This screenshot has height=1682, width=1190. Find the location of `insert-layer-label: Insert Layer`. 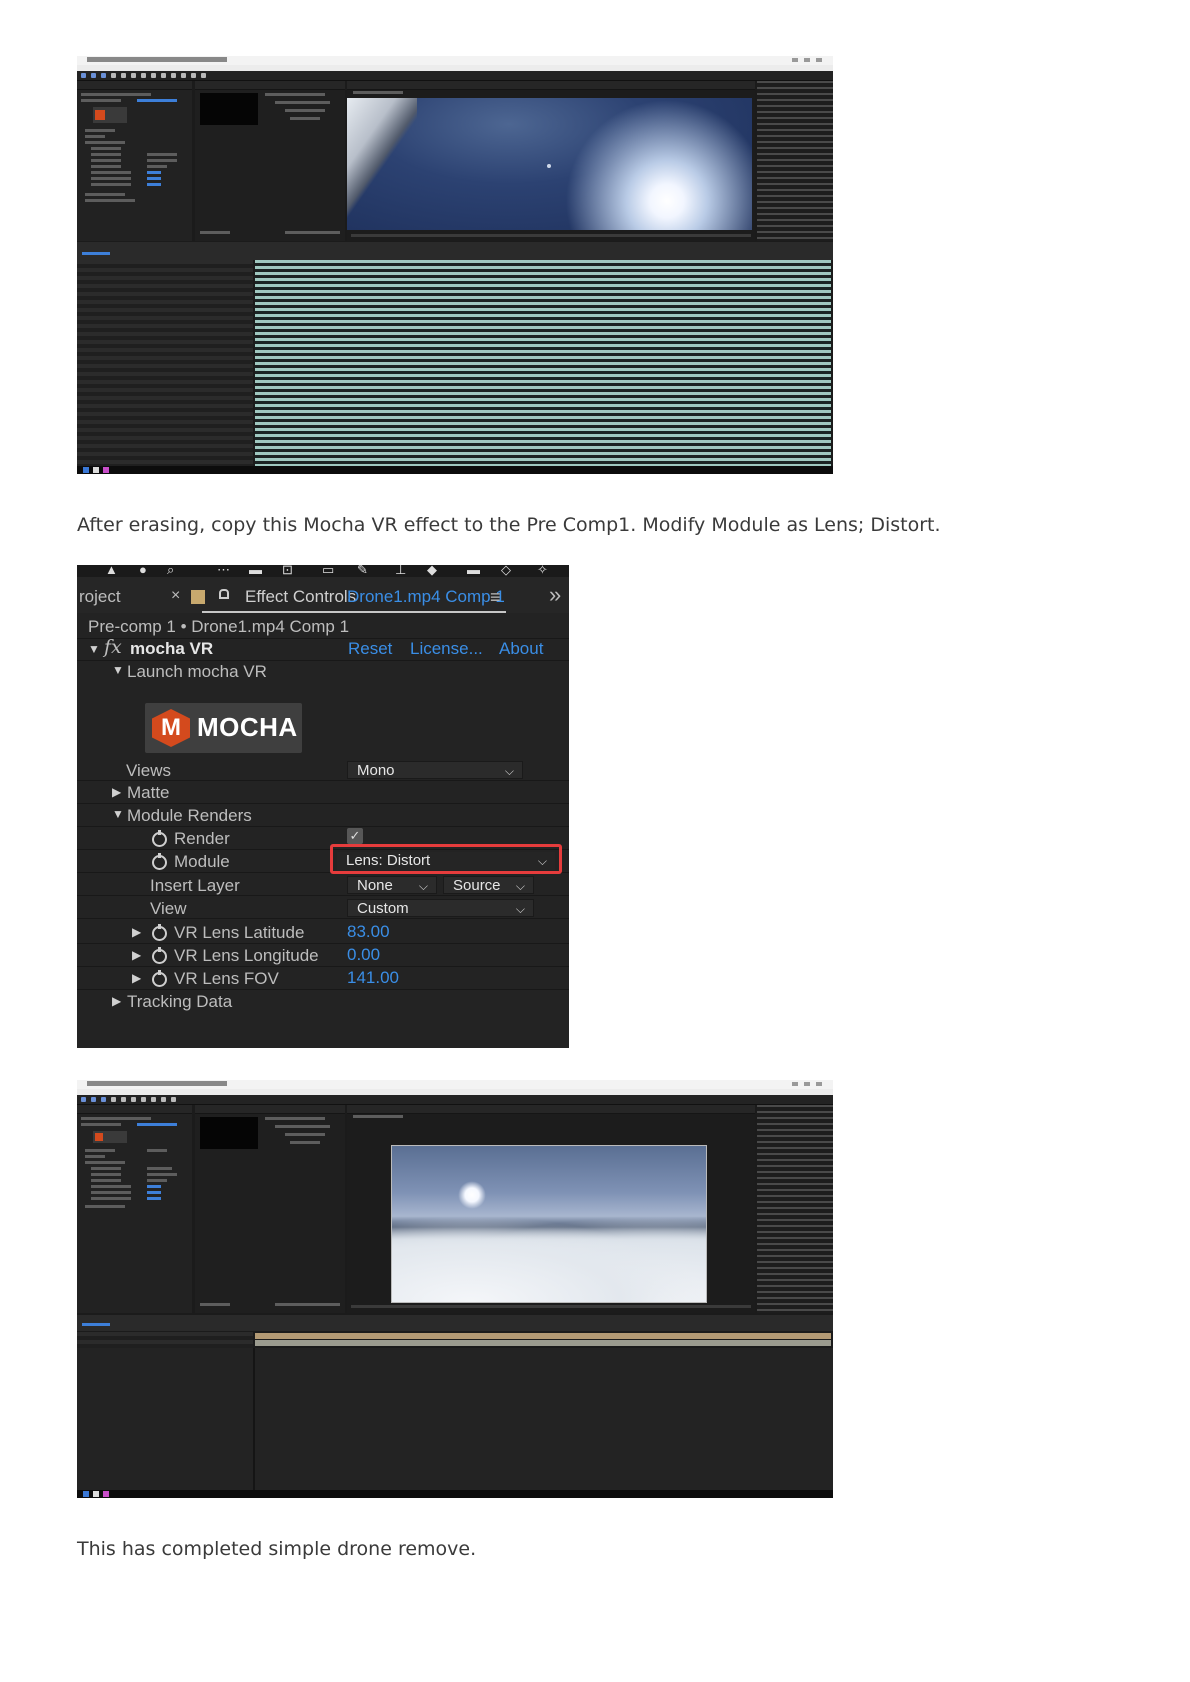

insert-layer-label: Insert Layer is located at coordinates (195, 885).